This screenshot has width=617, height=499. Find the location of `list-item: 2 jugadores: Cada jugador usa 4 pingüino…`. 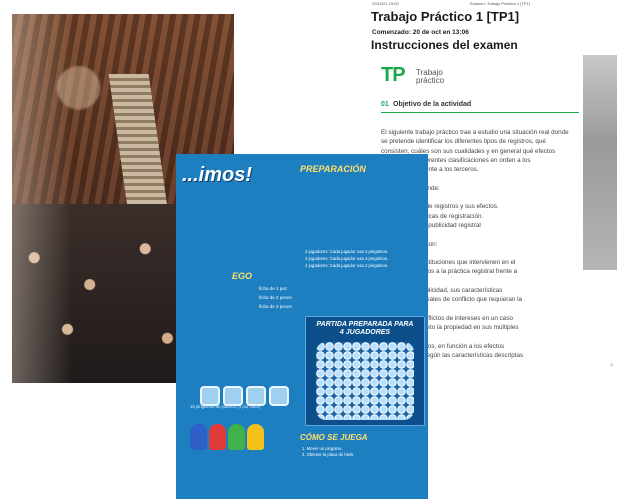

list-item: 2 jugadores: Cada jugador usa 4 pingüino… is located at coordinates (347, 251).